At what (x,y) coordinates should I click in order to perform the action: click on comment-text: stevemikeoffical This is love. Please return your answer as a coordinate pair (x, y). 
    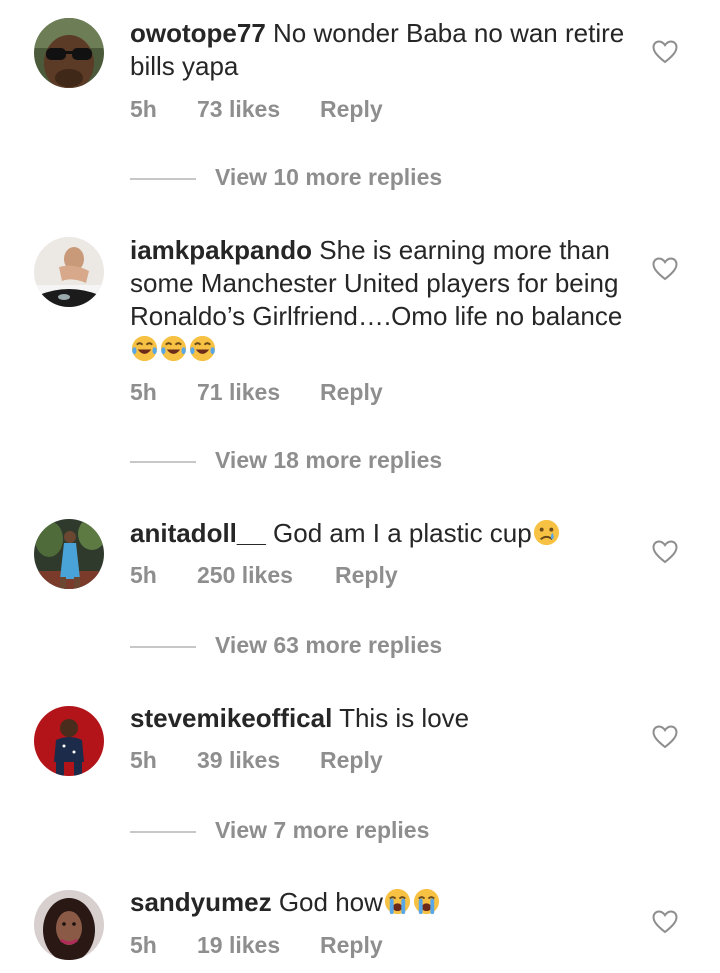
    Looking at the image, I should click on (382, 718).